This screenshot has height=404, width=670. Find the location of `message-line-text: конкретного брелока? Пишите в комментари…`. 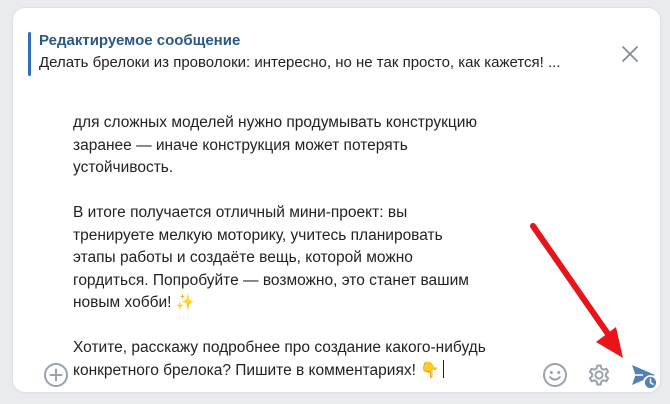

message-line-text: конкретного брелока? Пишите в комментари… is located at coordinates (256, 370).